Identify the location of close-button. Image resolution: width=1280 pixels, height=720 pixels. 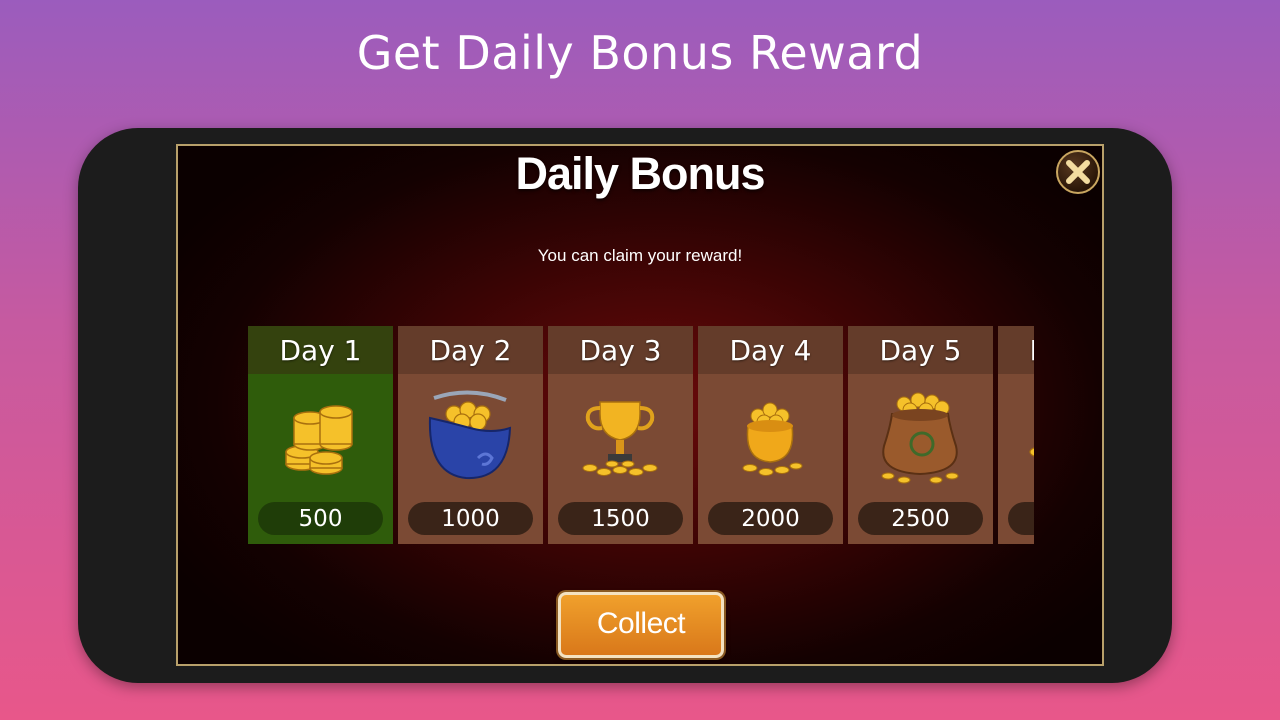
(1078, 172).